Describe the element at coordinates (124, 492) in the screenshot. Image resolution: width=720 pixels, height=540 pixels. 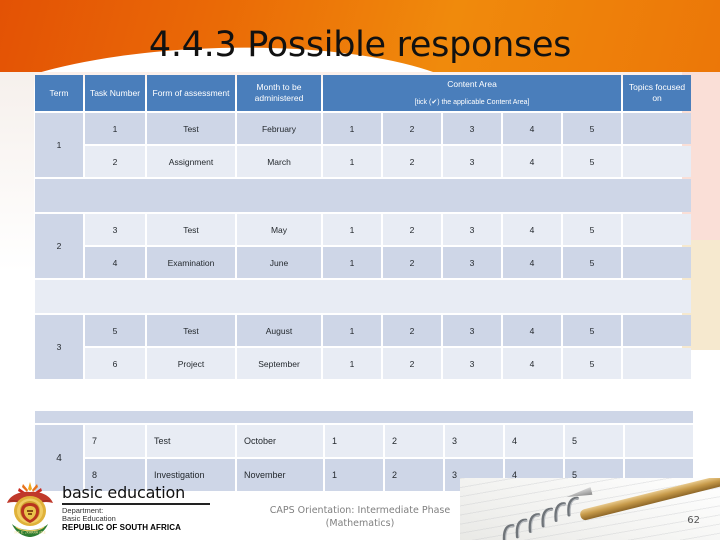
I see `logo-title: basic education` at that location.